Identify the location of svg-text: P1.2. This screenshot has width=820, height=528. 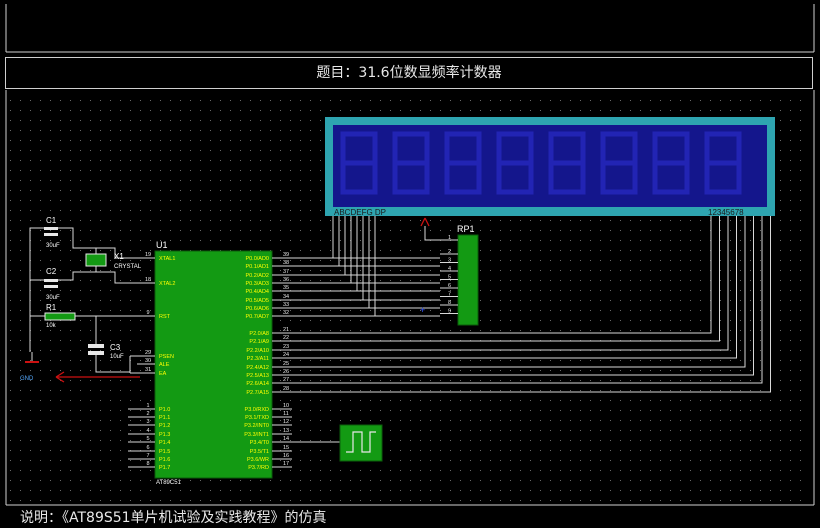
(164, 426).